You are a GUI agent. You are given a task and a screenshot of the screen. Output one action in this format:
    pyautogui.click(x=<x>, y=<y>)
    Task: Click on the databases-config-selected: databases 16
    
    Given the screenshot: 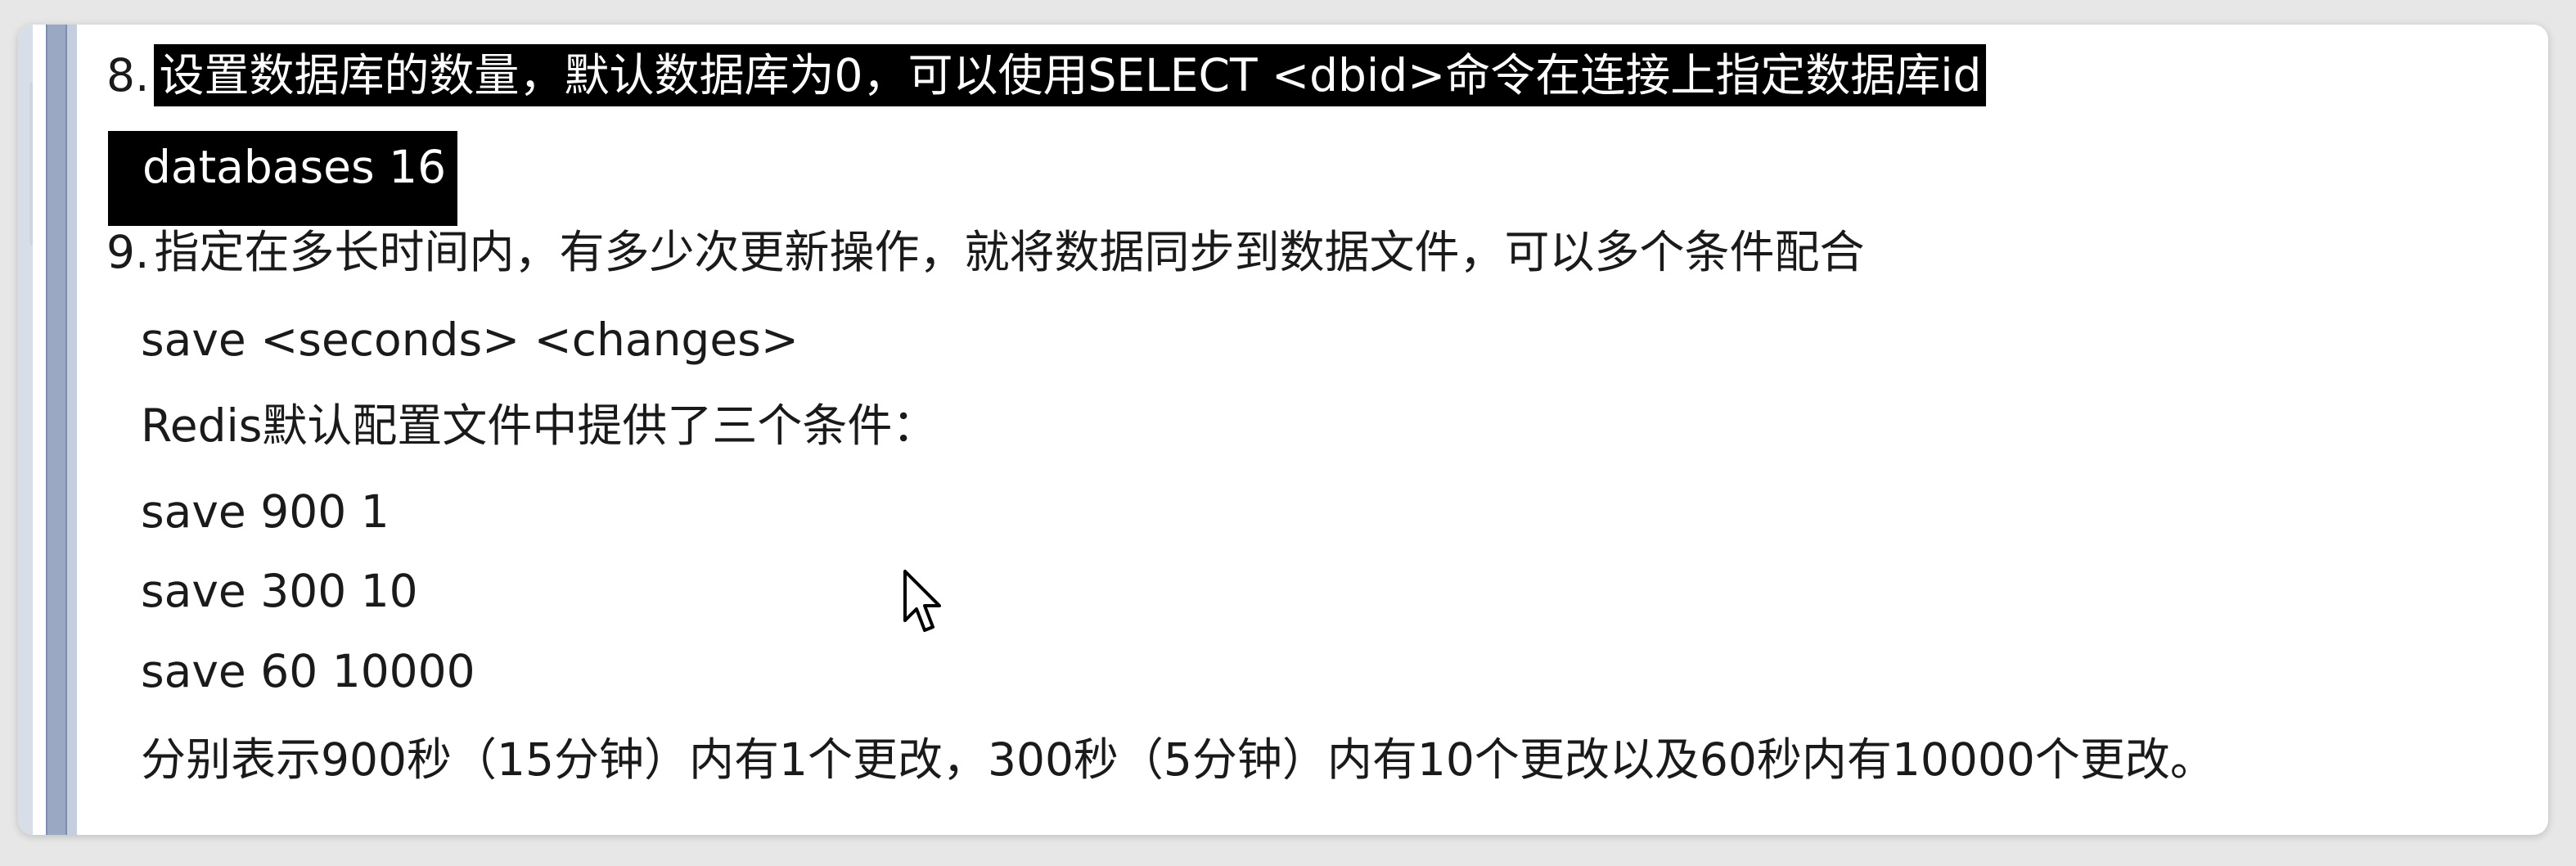 What is the action you would take?
    pyautogui.click(x=283, y=178)
    